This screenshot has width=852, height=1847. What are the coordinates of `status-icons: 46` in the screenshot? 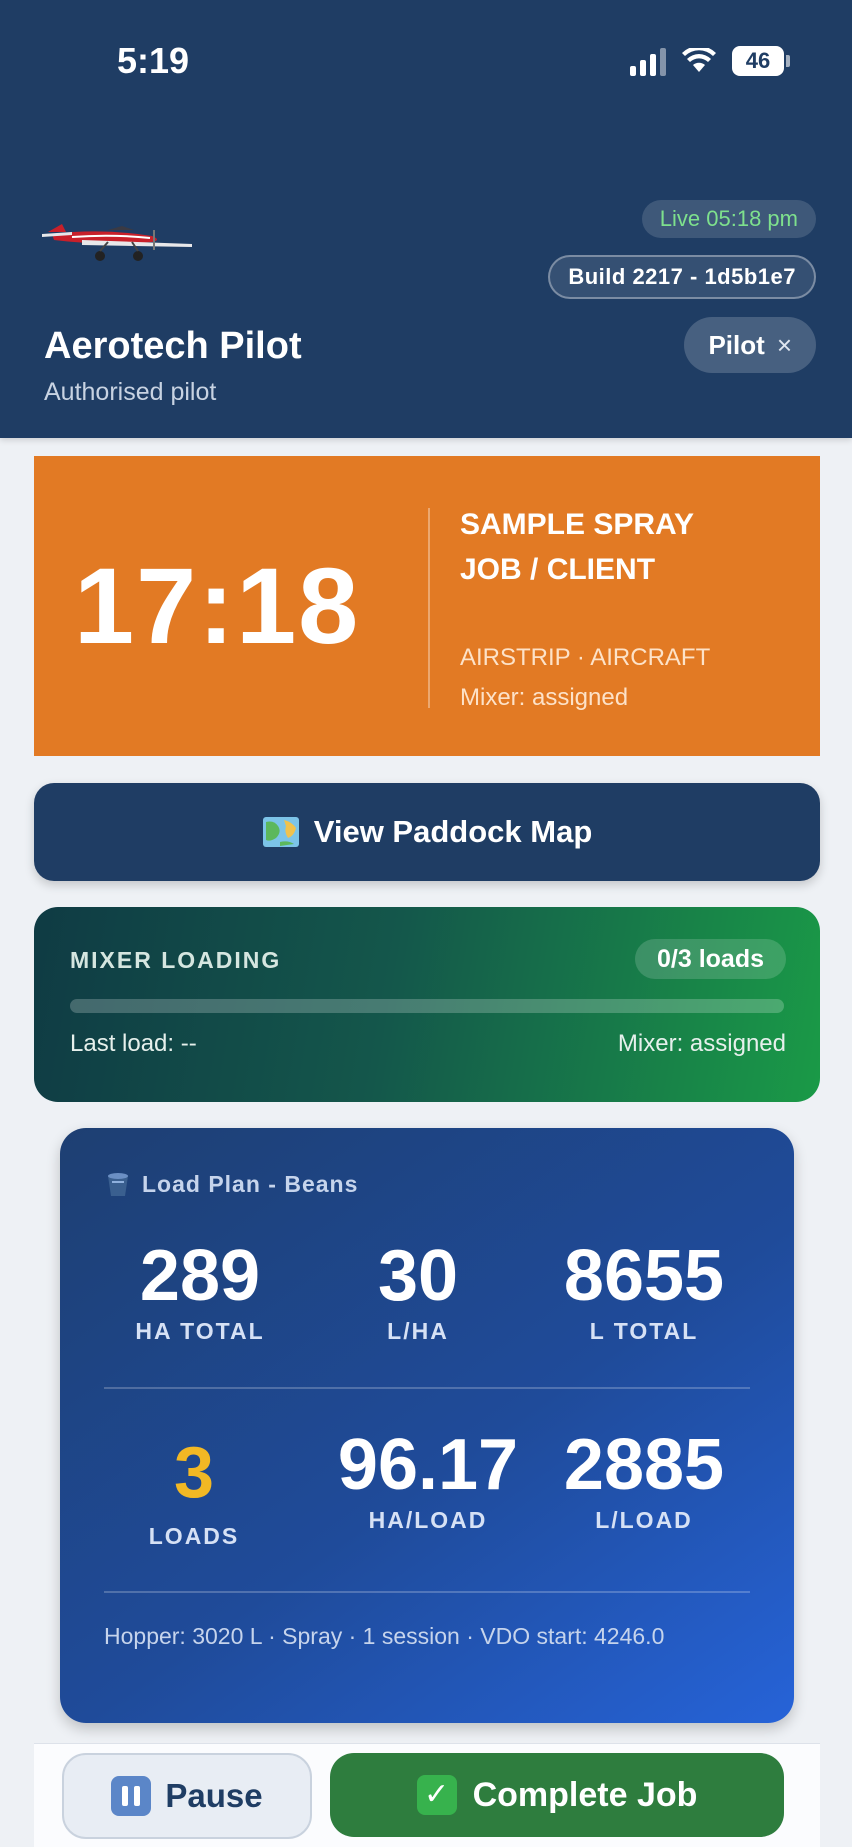 It's located at (710, 61).